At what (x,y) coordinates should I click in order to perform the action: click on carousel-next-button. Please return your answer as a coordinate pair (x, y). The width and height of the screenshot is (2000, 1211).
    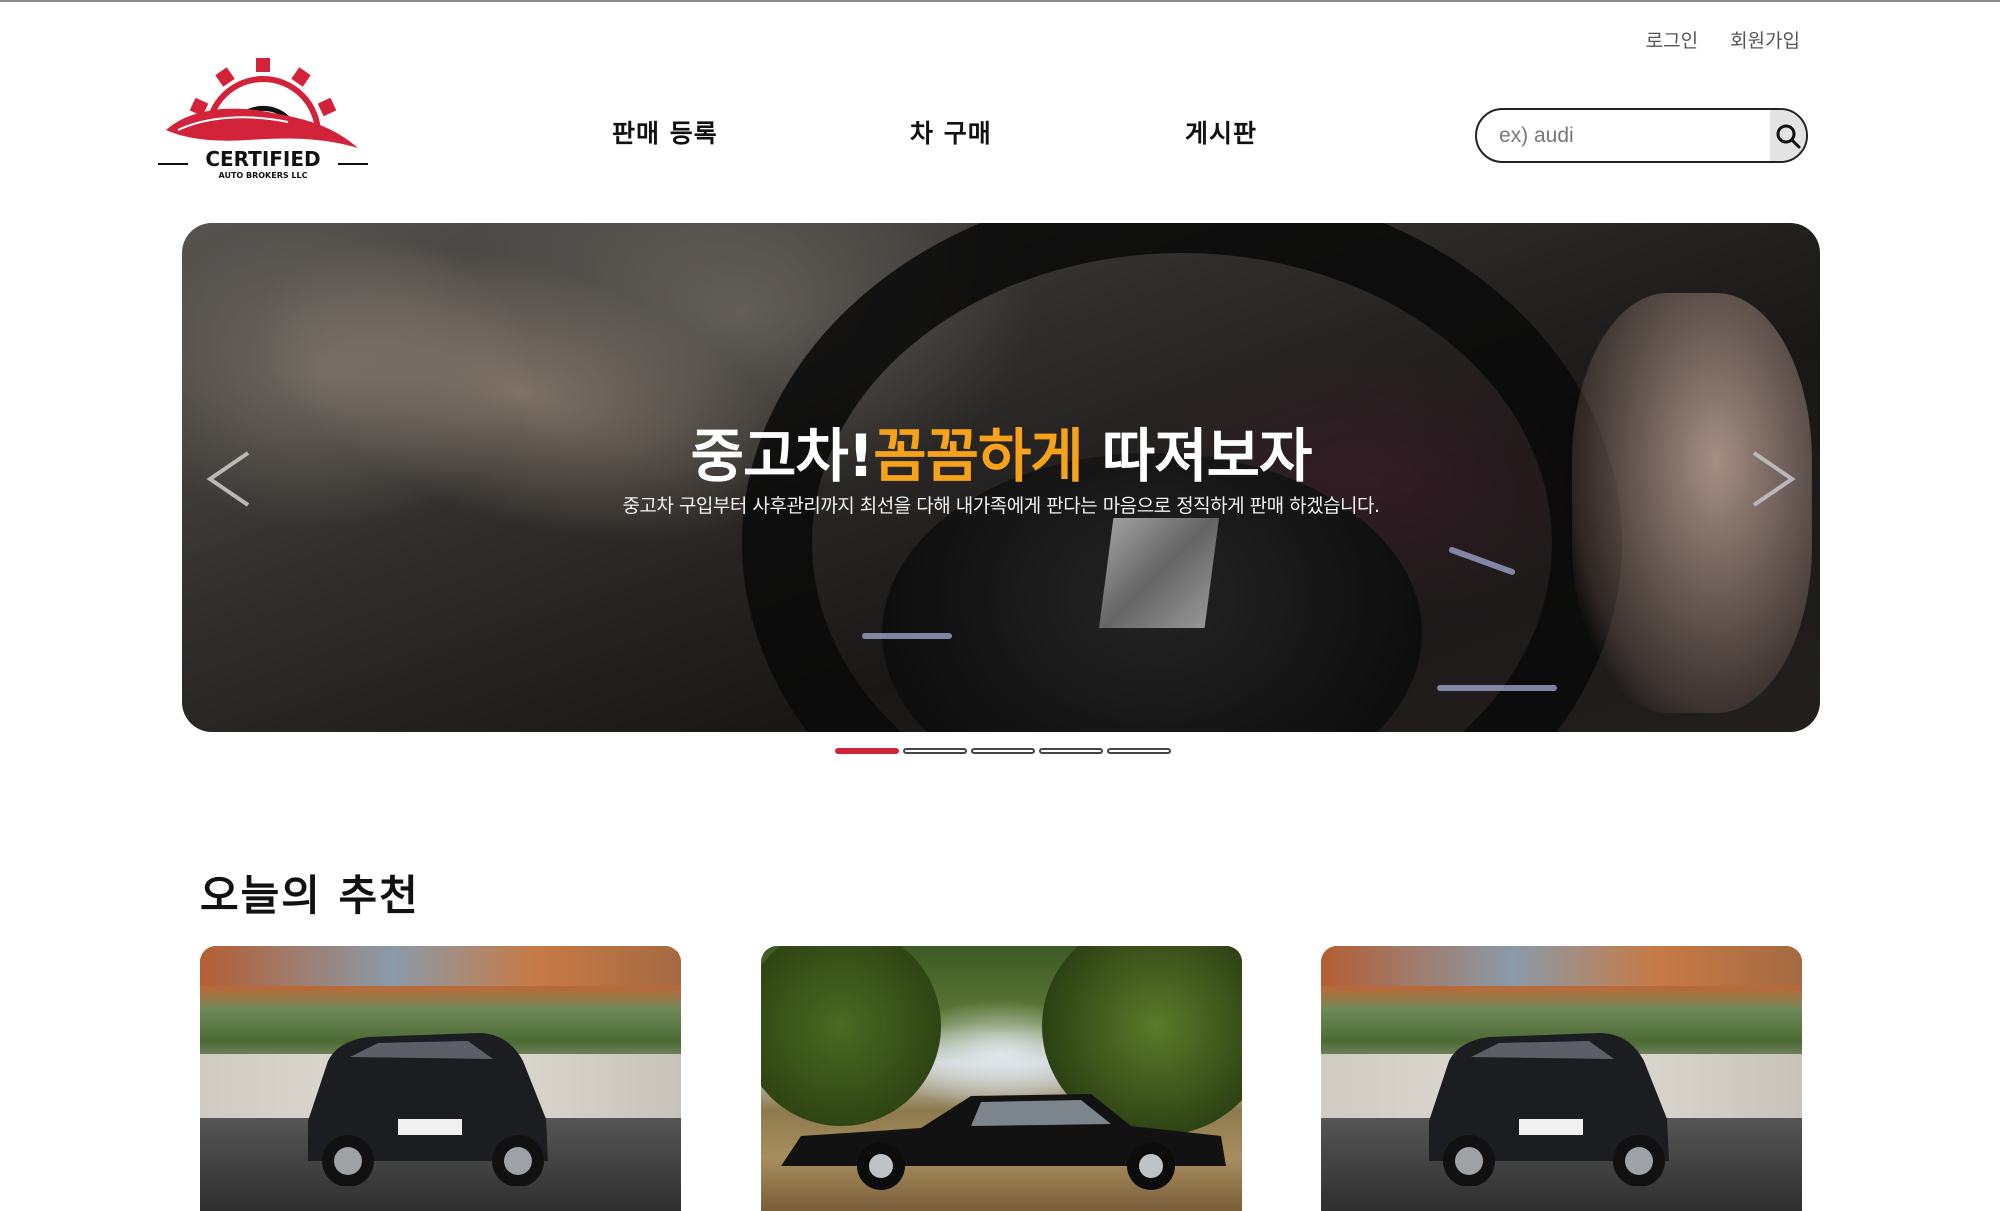
    Looking at the image, I should click on (1773, 479).